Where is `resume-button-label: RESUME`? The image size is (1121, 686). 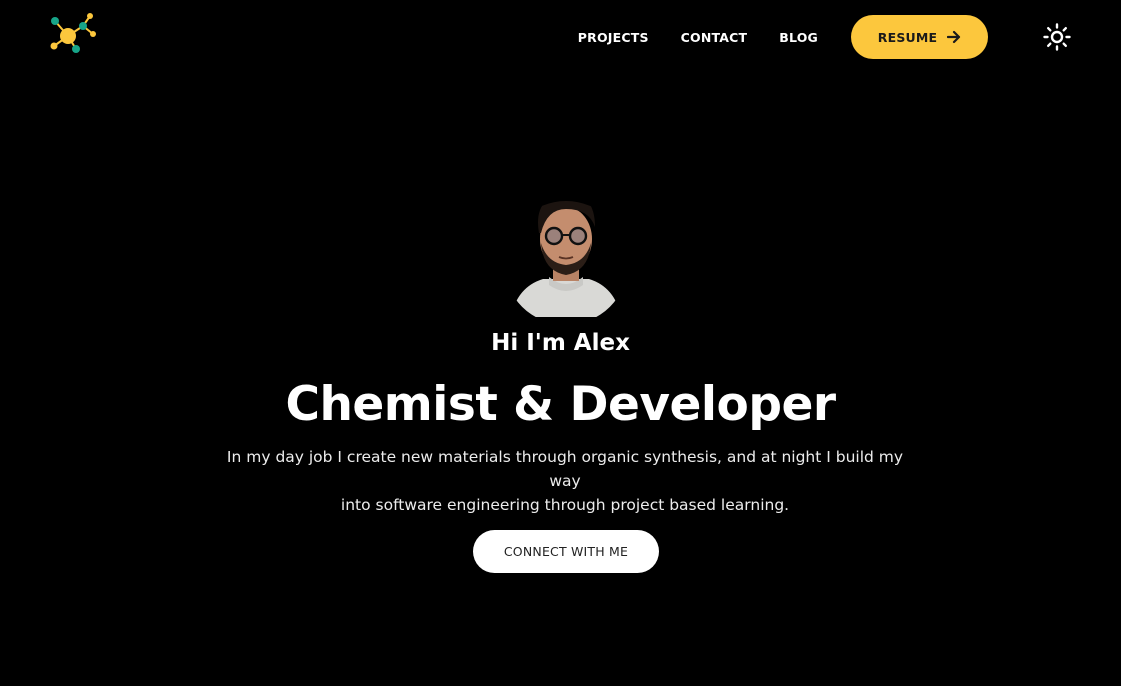
resume-button-label: RESUME is located at coordinates (907, 37).